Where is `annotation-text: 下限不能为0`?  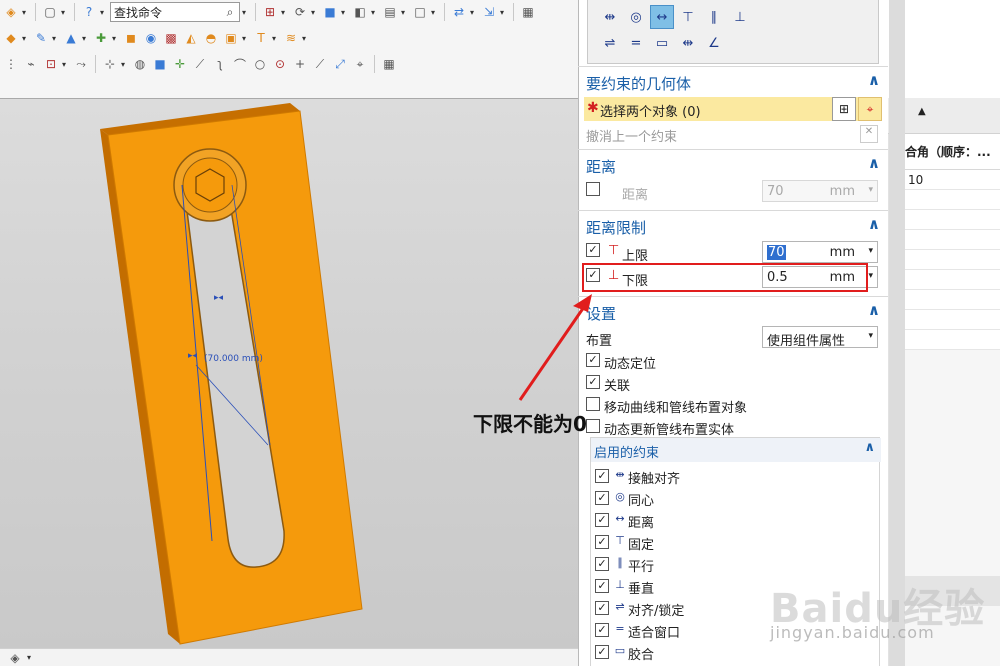 annotation-text: 下限不能为0 is located at coordinates (530, 424).